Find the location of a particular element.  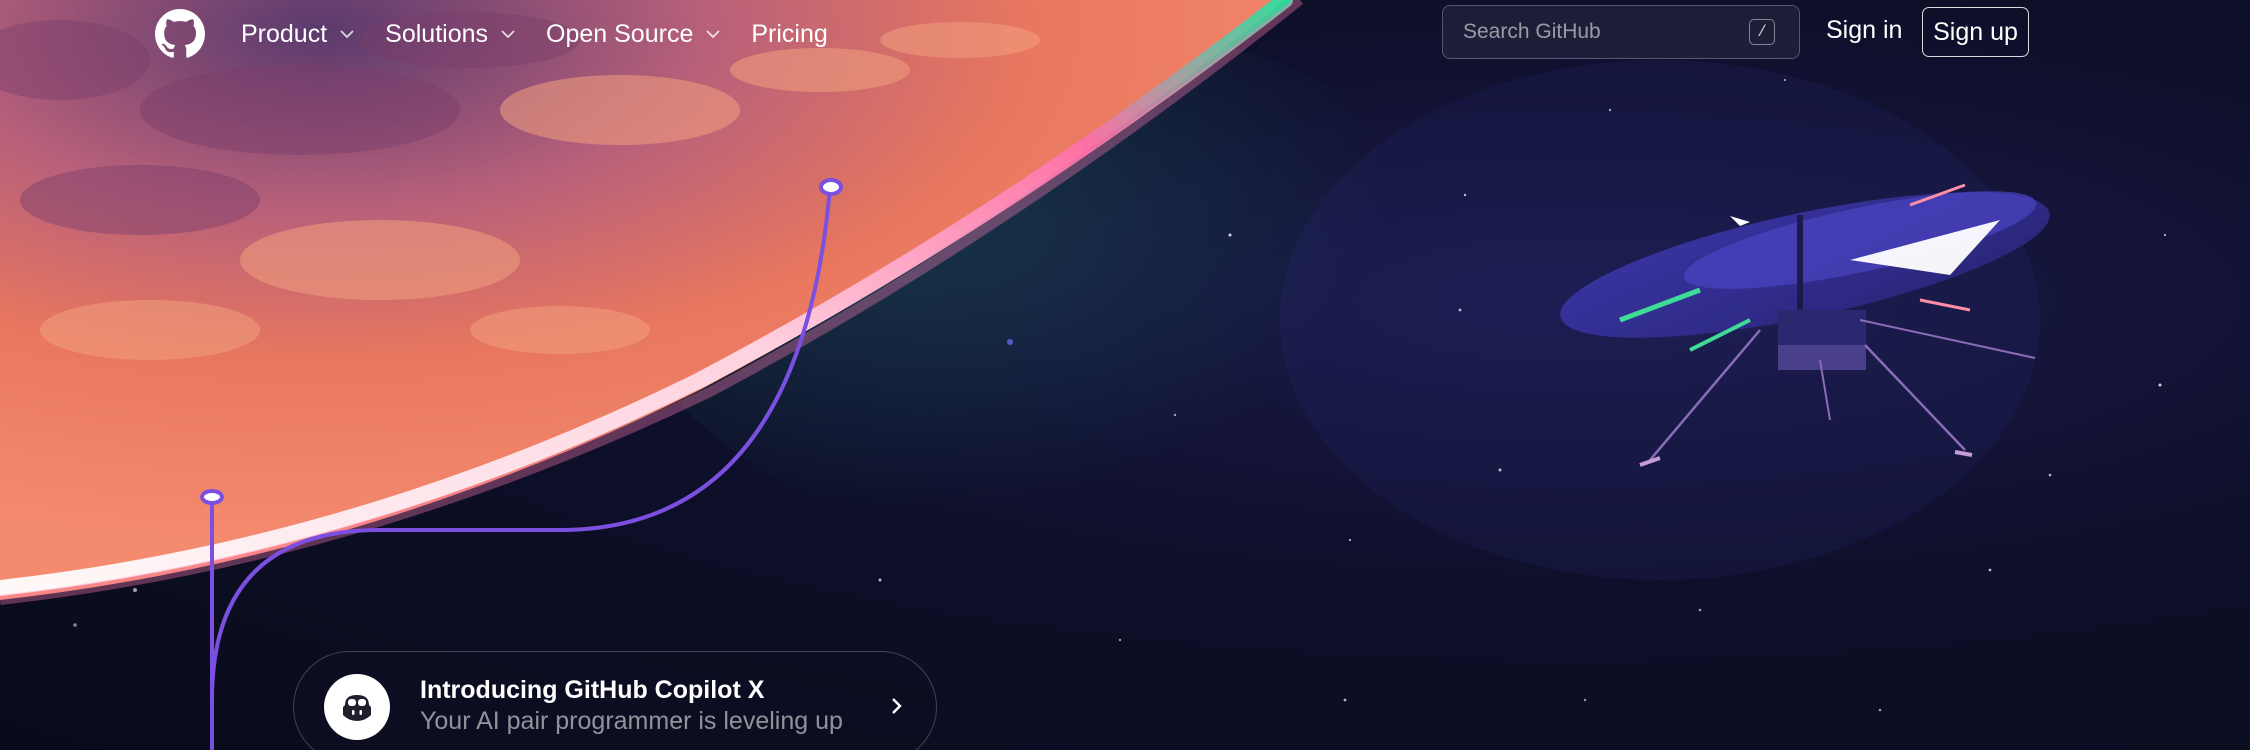

nav-item-product: Product is located at coordinates (298, 34).